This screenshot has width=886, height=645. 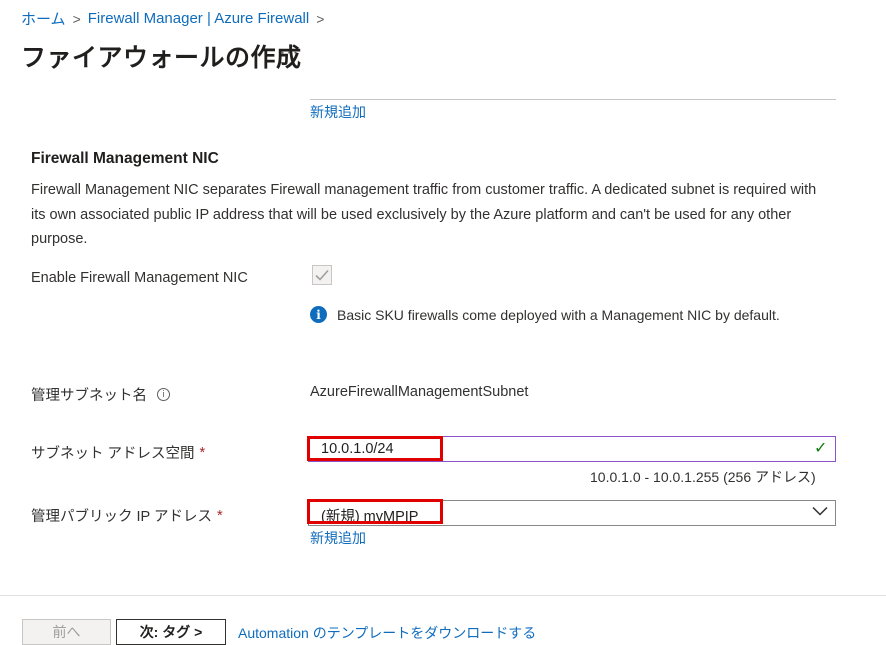 I want to click on info-icon: i, so click(x=318, y=314).